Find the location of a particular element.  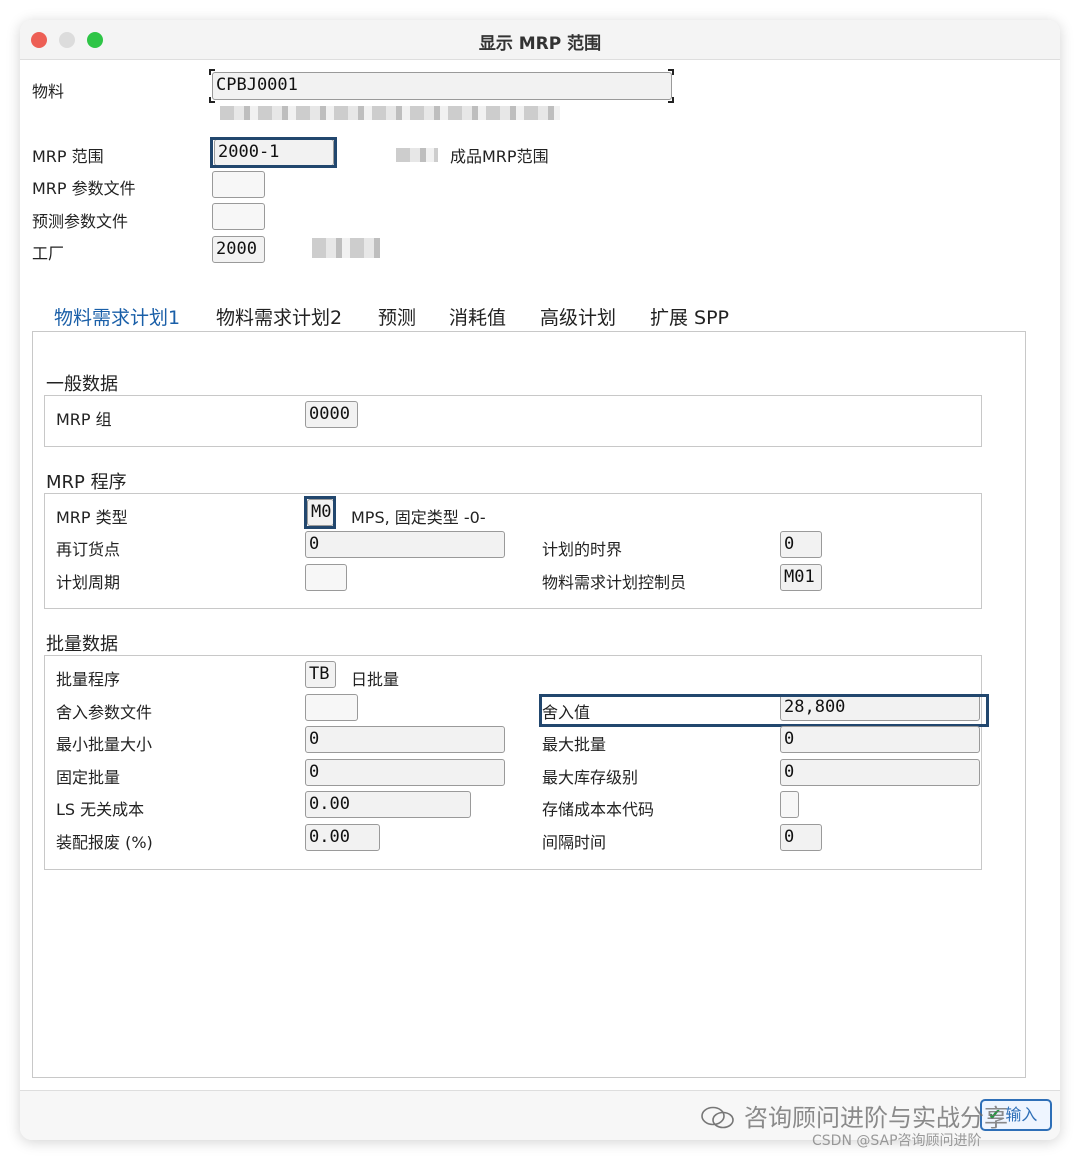

material-field: CPBJ0001 is located at coordinates (442, 86).